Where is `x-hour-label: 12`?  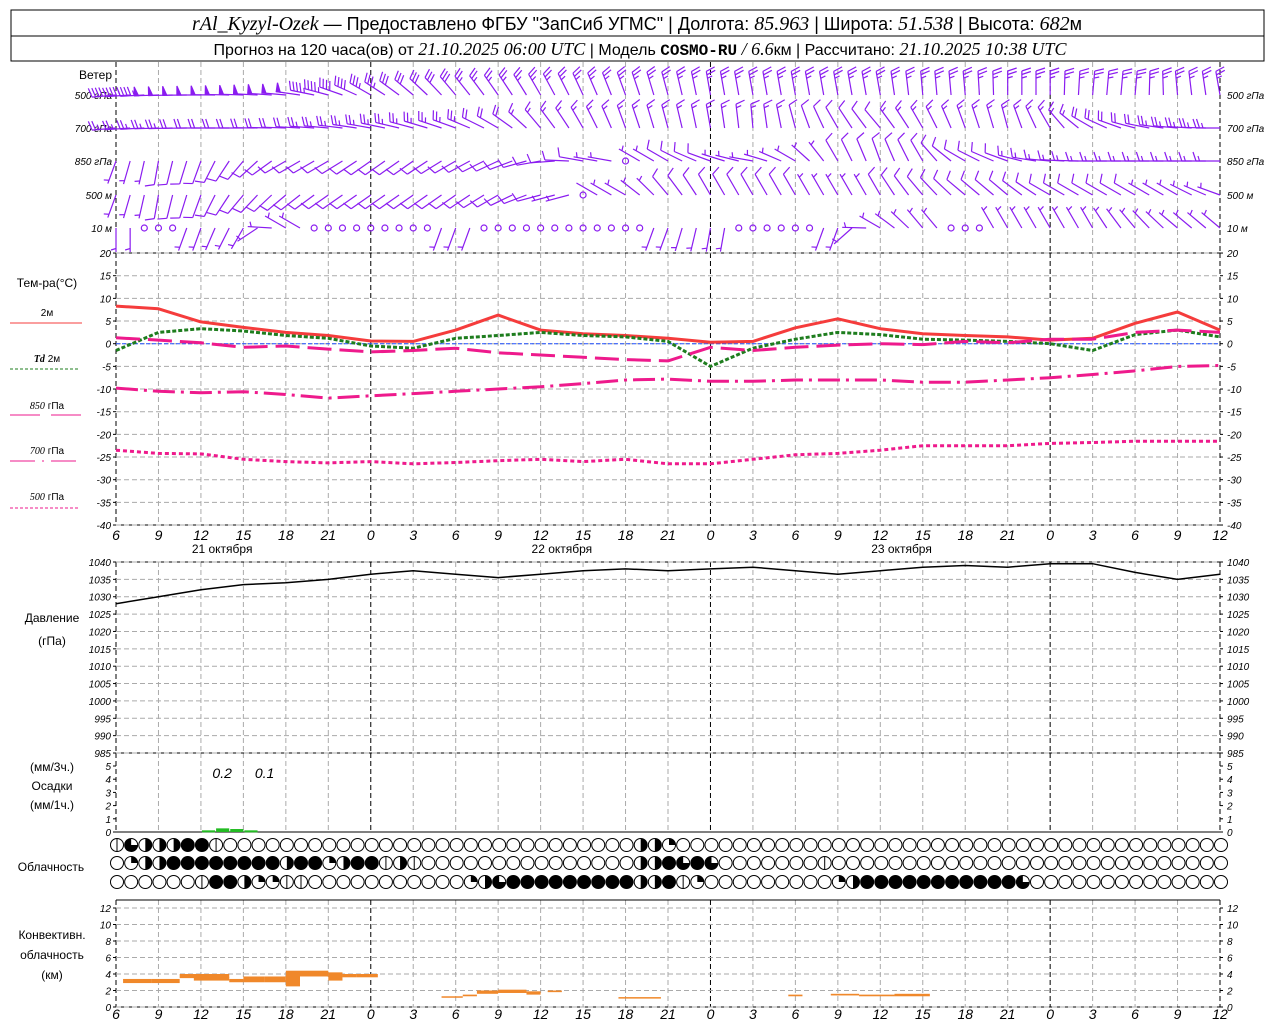
x-hour-label: 12 is located at coordinates (541, 535).